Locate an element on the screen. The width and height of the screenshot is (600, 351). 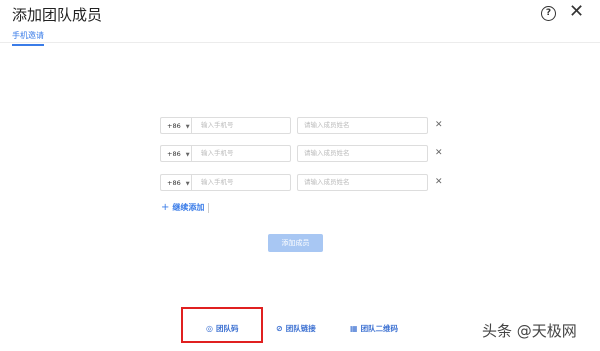
watermark: 头条 @天极网 is located at coordinates (529, 331).